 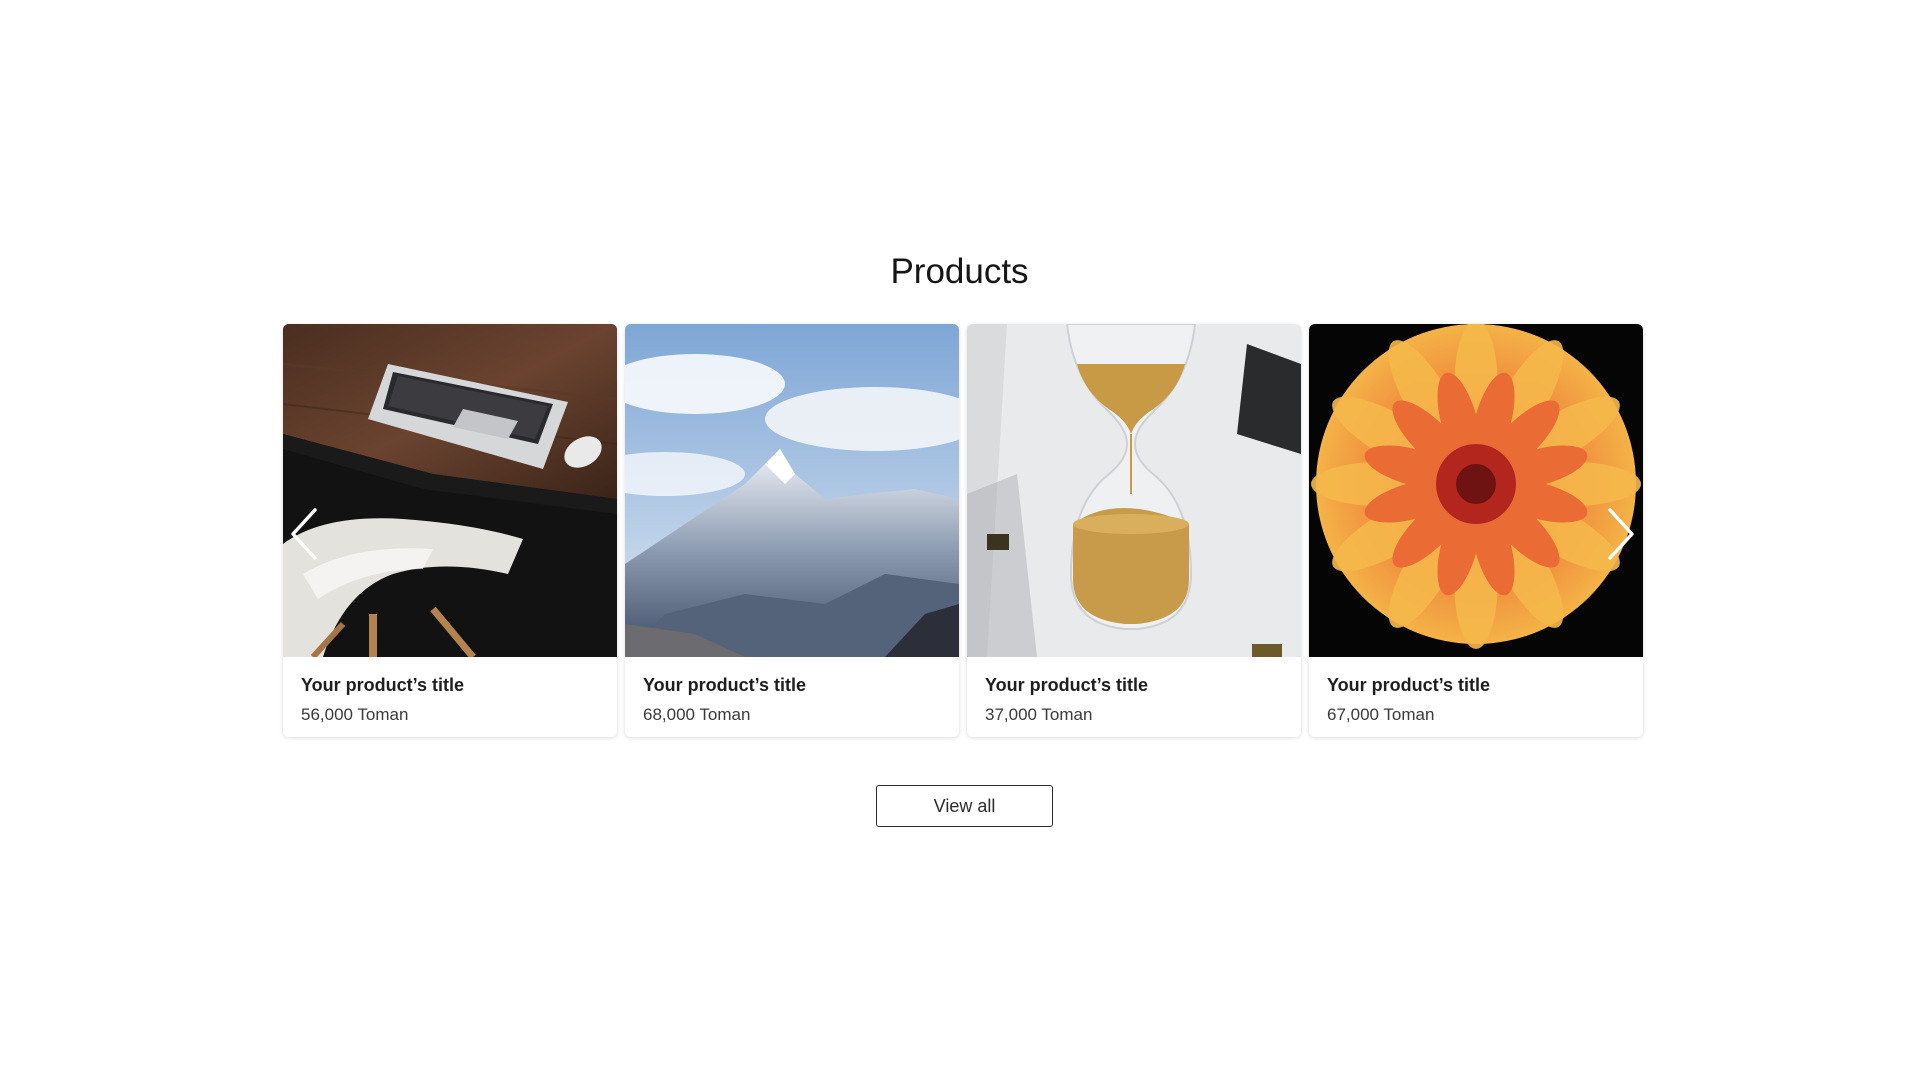 I want to click on product-card: Your product’s title 67,000 Toman, so click(x=1476, y=530).